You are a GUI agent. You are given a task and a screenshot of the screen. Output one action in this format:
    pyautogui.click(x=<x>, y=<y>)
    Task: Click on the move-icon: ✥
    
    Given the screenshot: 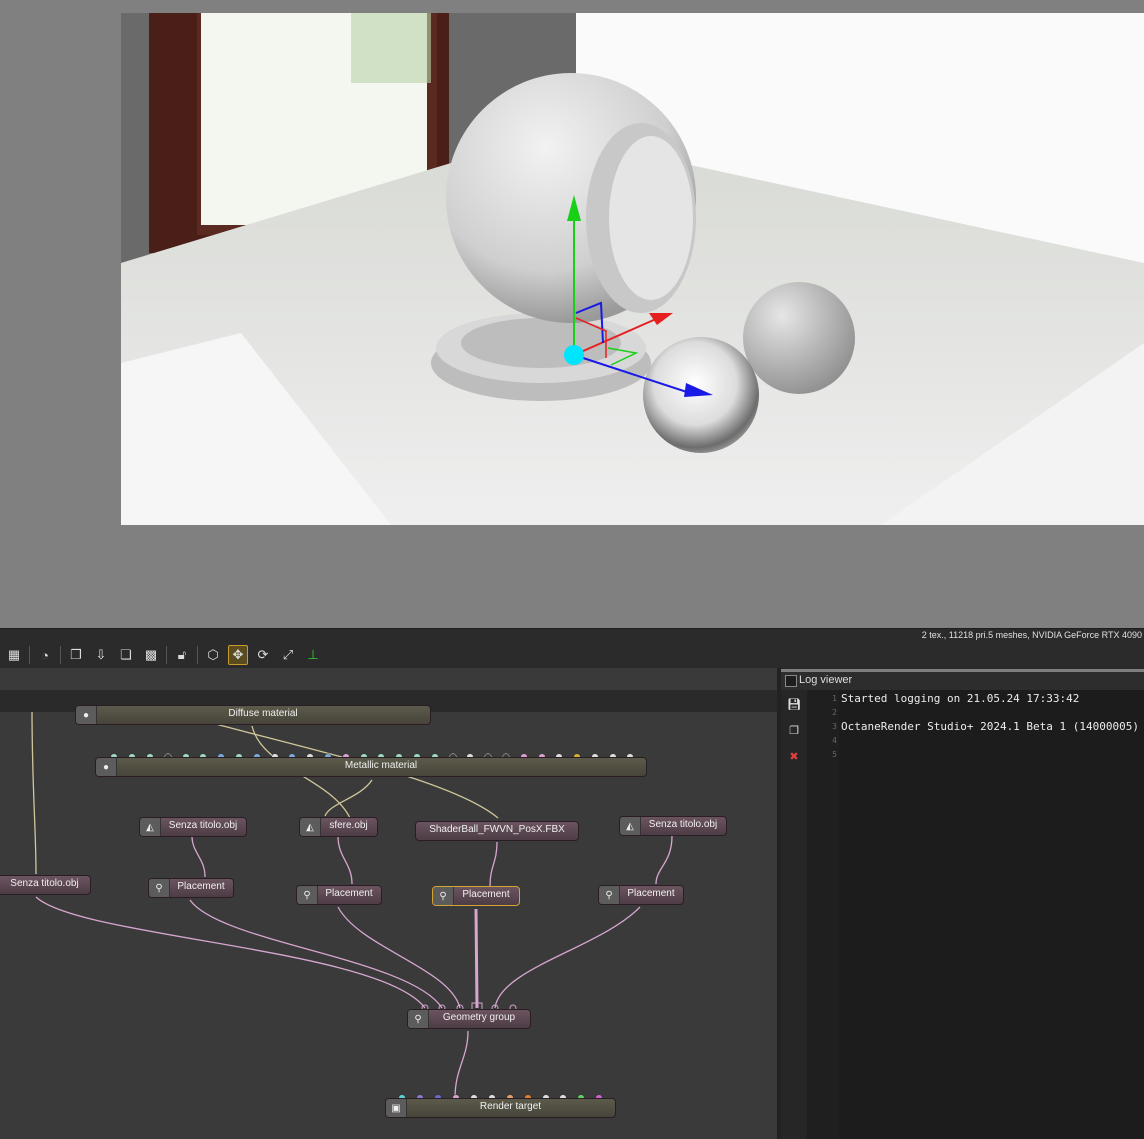 What is the action you would take?
    pyautogui.click(x=238, y=655)
    